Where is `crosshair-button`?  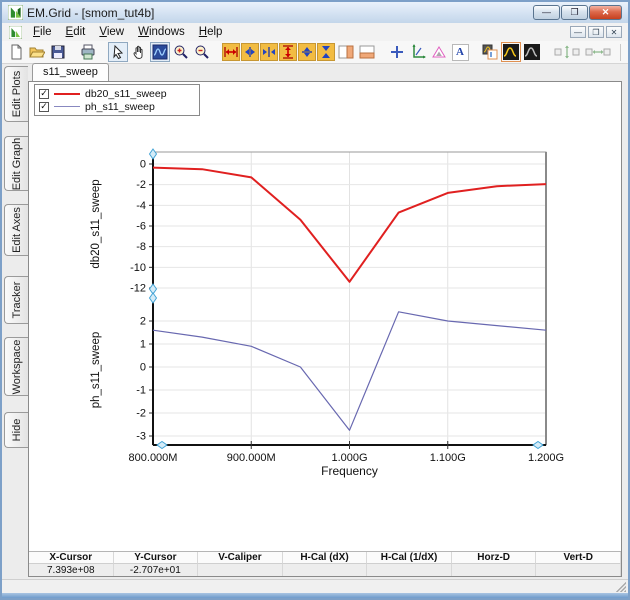 crosshair-button is located at coordinates (397, 52).